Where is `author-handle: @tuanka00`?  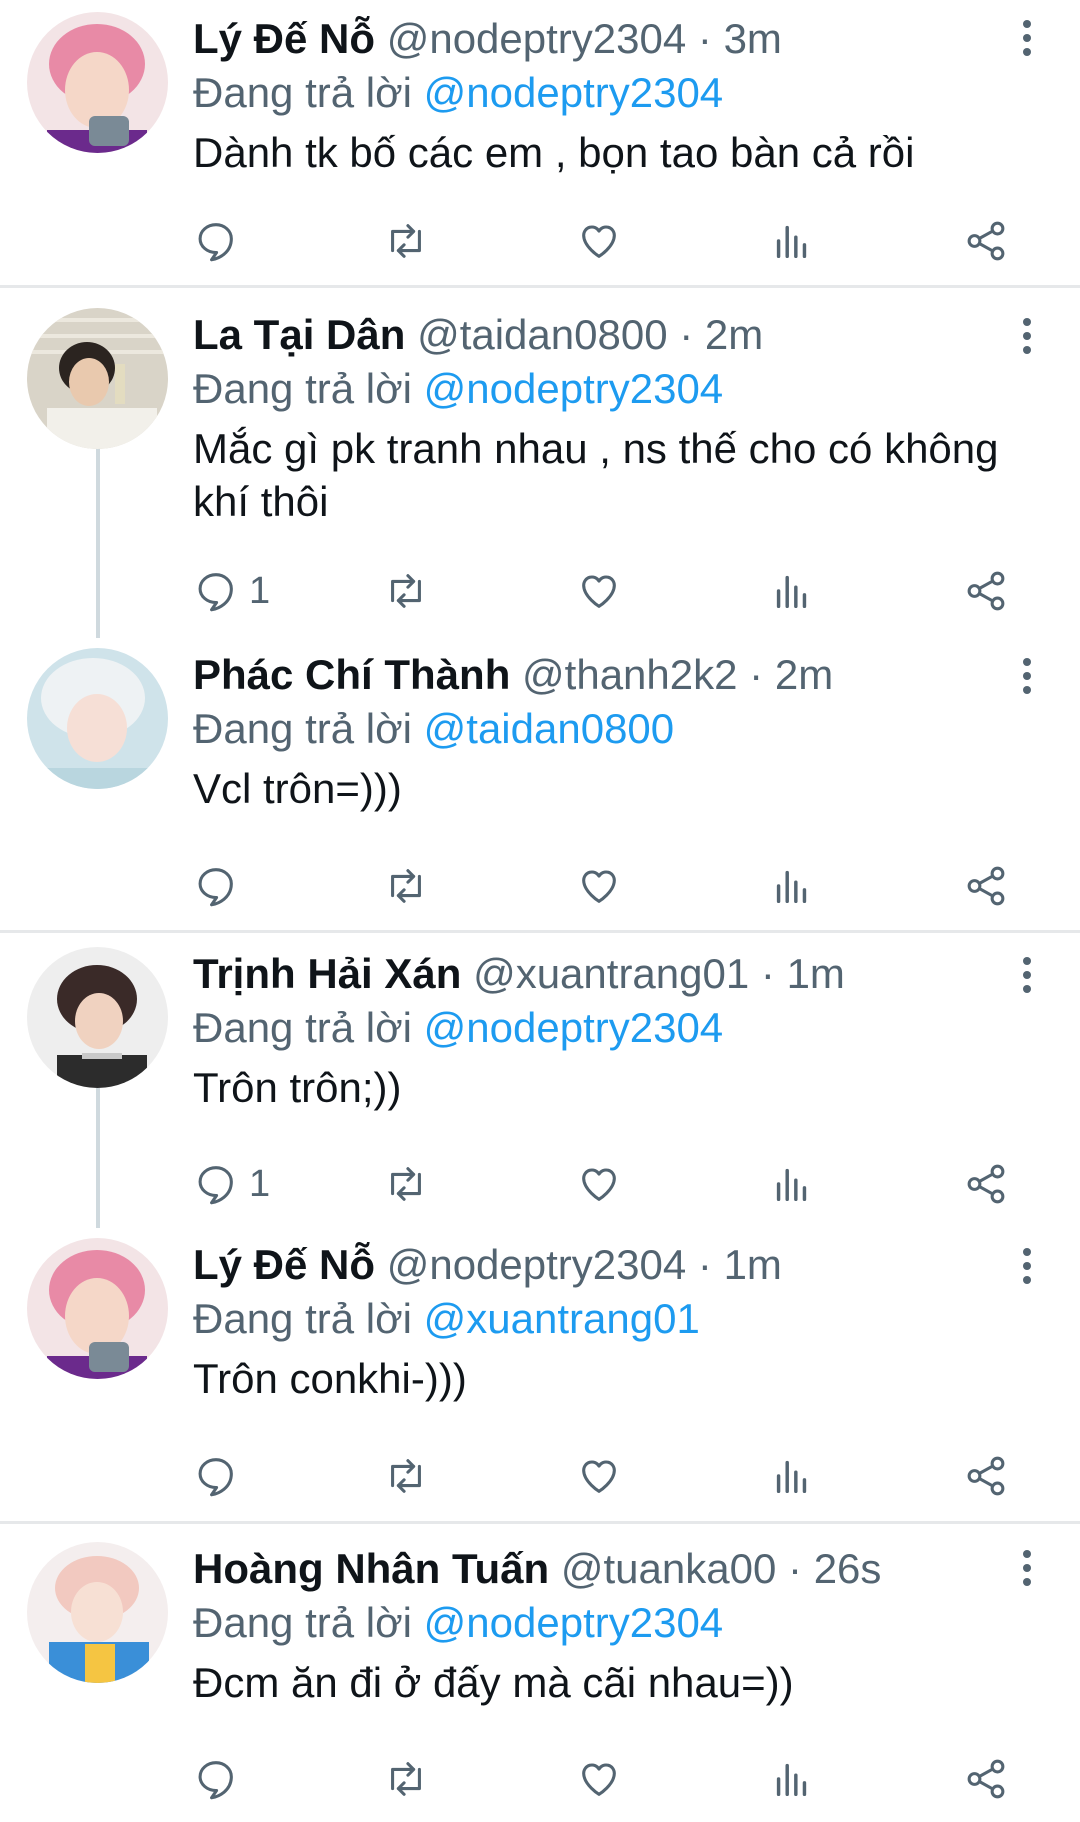 author-handle: @tuanka00 is located at coordinates (668, 1568).